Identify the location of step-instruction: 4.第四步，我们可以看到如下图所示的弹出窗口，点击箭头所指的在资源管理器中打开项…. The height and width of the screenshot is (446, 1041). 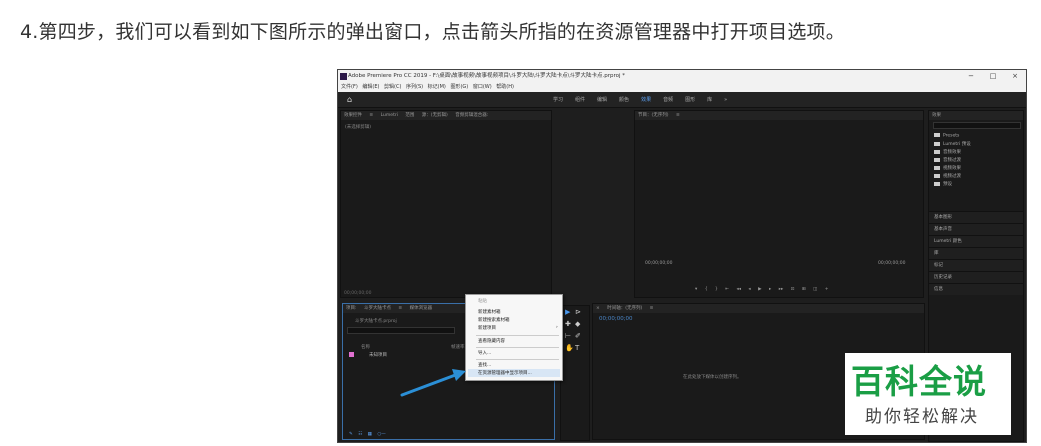
(432, 32).